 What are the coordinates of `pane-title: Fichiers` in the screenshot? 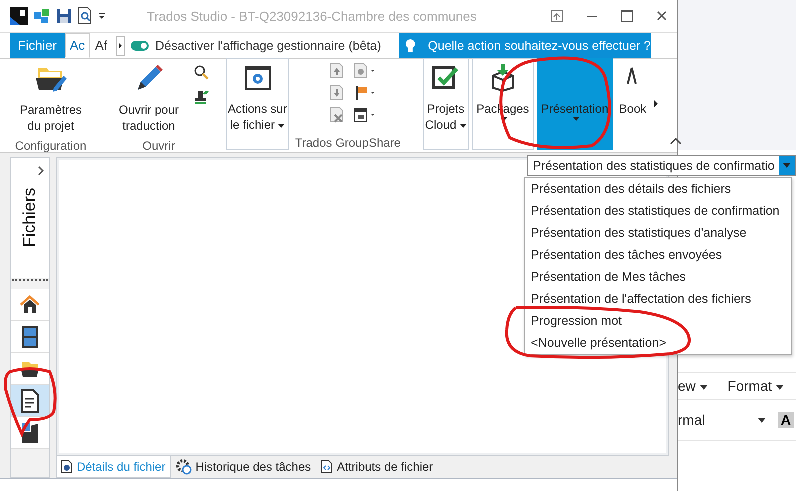 It's located at (30, 218).